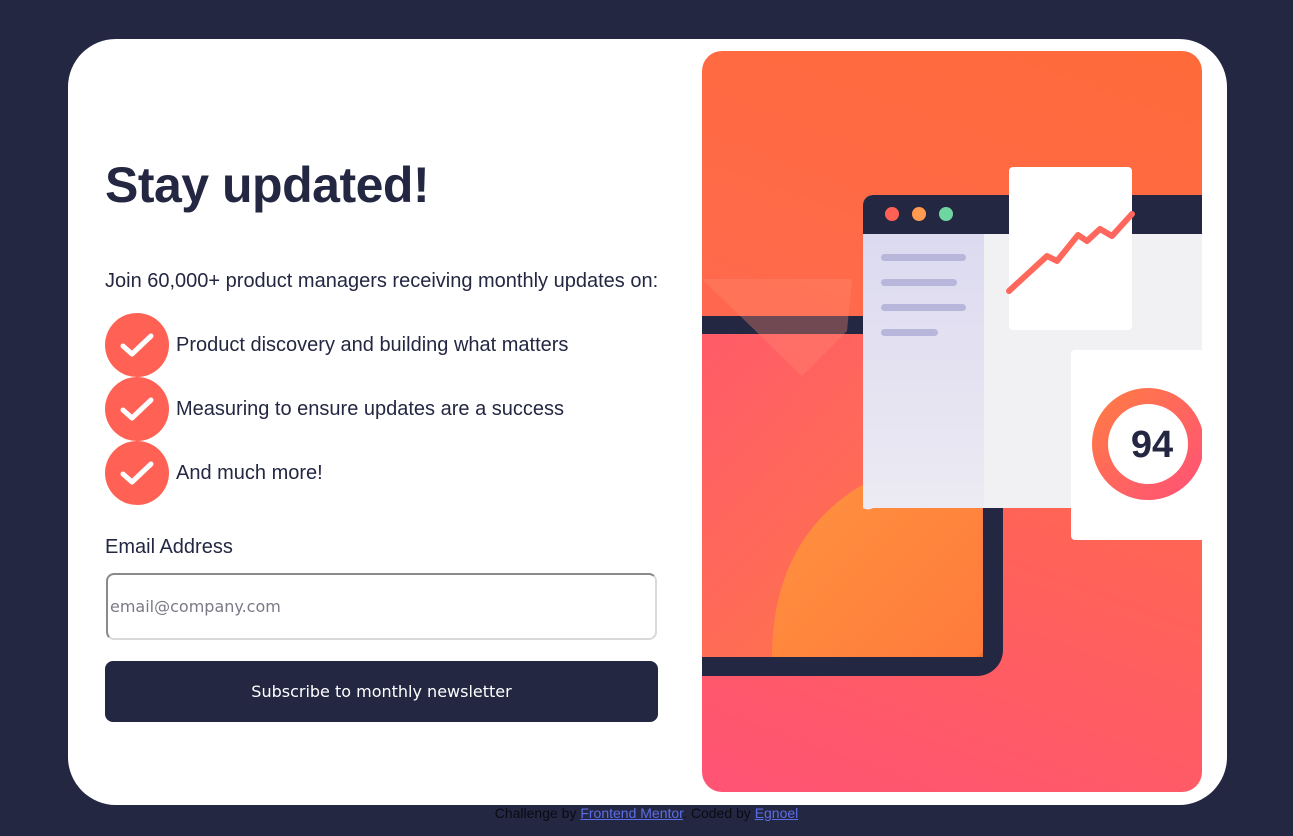 The width and height of the screenshot is (1293, 836). Describe the element at coordinates (267, 185) in the screenshot. I see `page-title: Stay updated!` at that location.